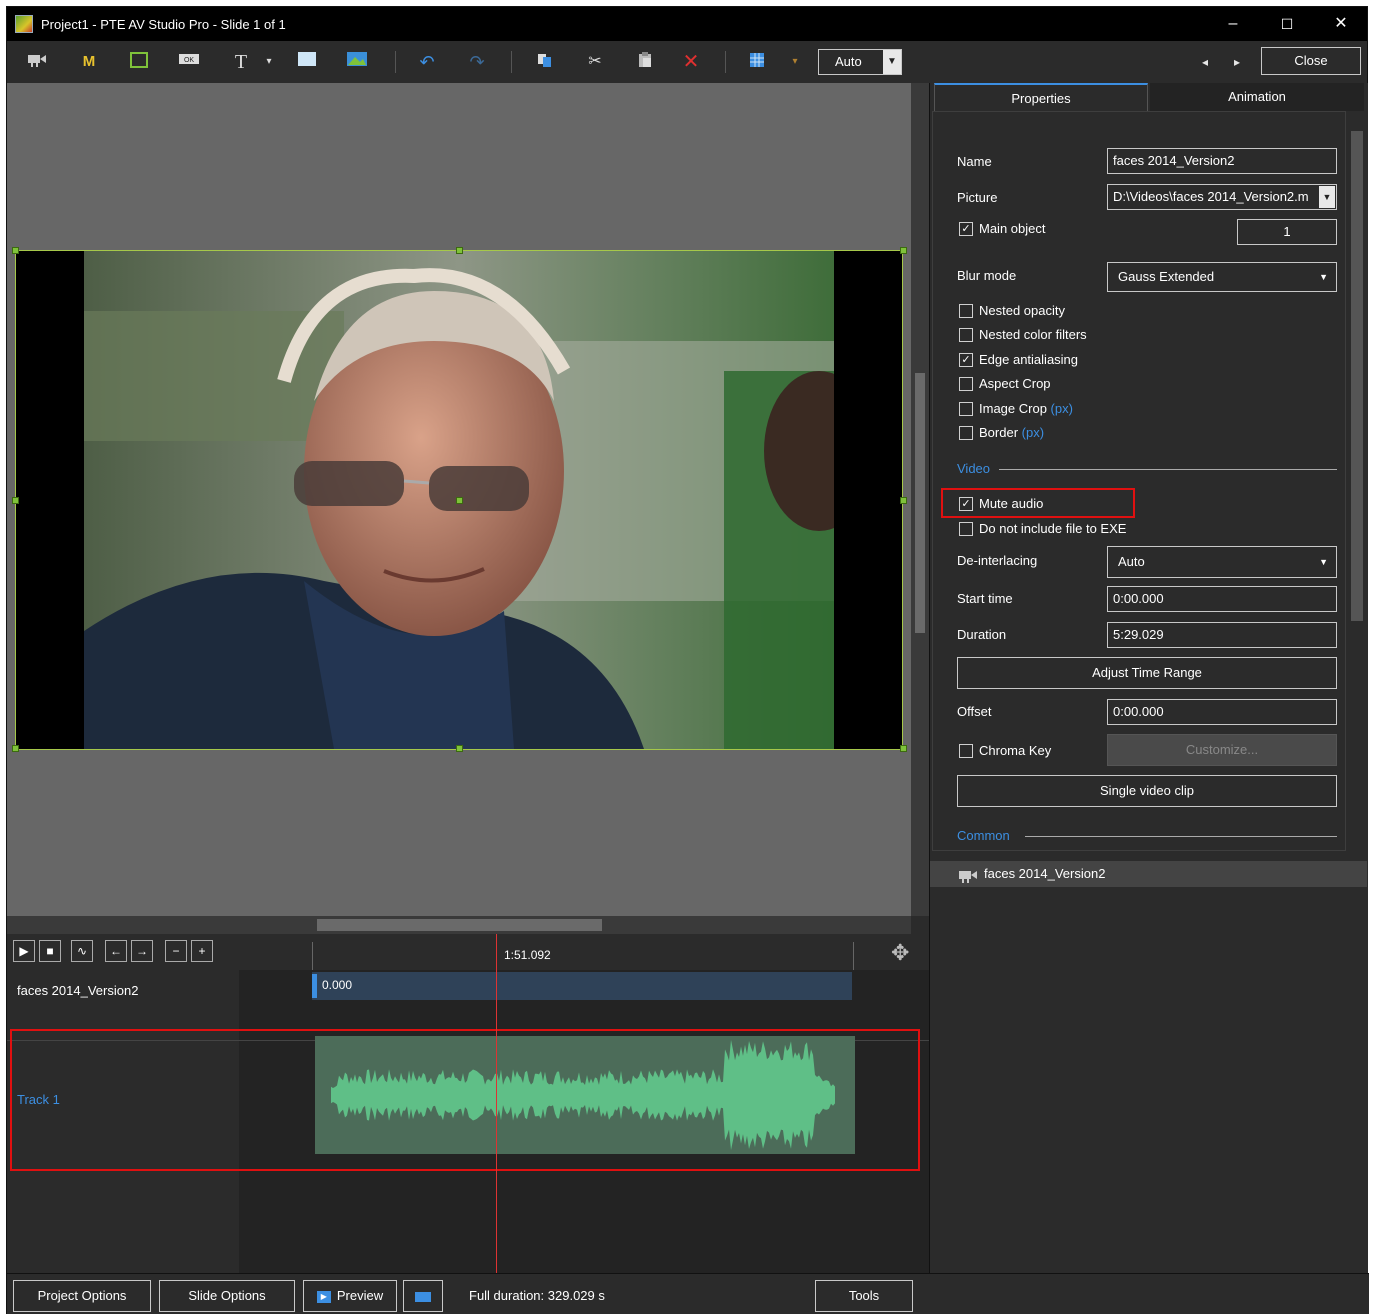  What do you see at coordinates (584, 952) in the screenshot?
I see `time-ruler` at bounding box center [584, 952].